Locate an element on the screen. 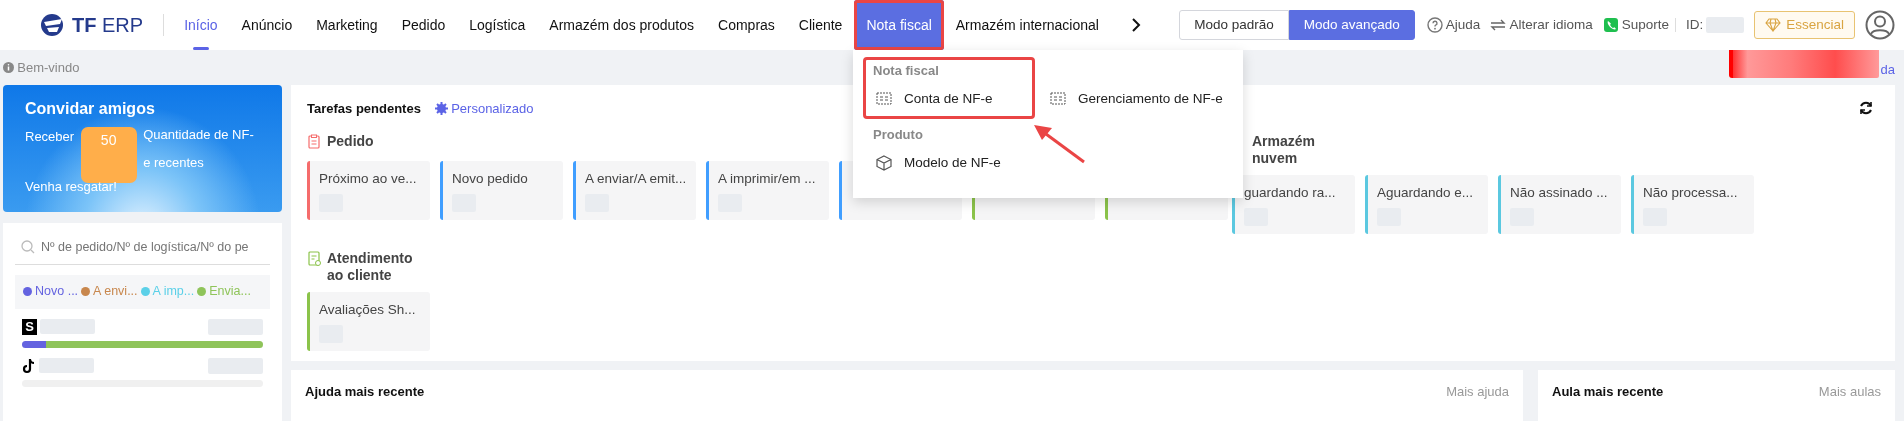  nav-tab: Cliente is located at coordinates (820, 25).